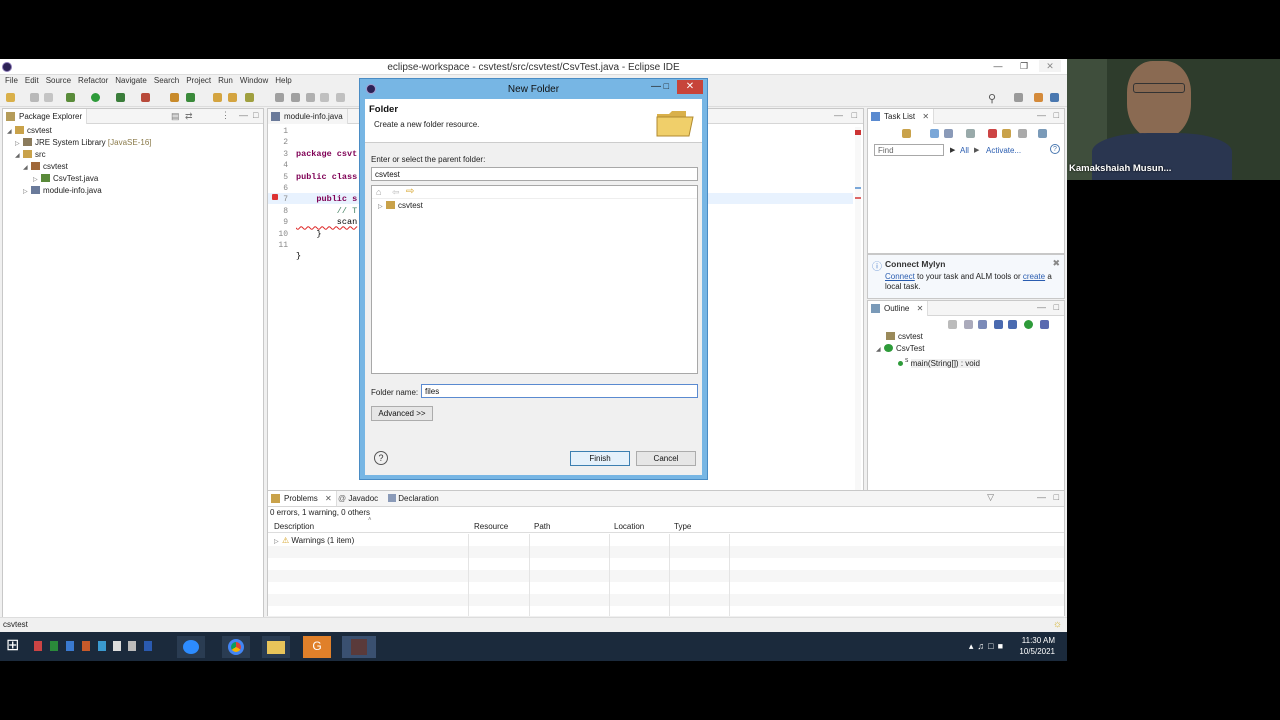  I want to click on collapse-icon, so click(1022, 133).